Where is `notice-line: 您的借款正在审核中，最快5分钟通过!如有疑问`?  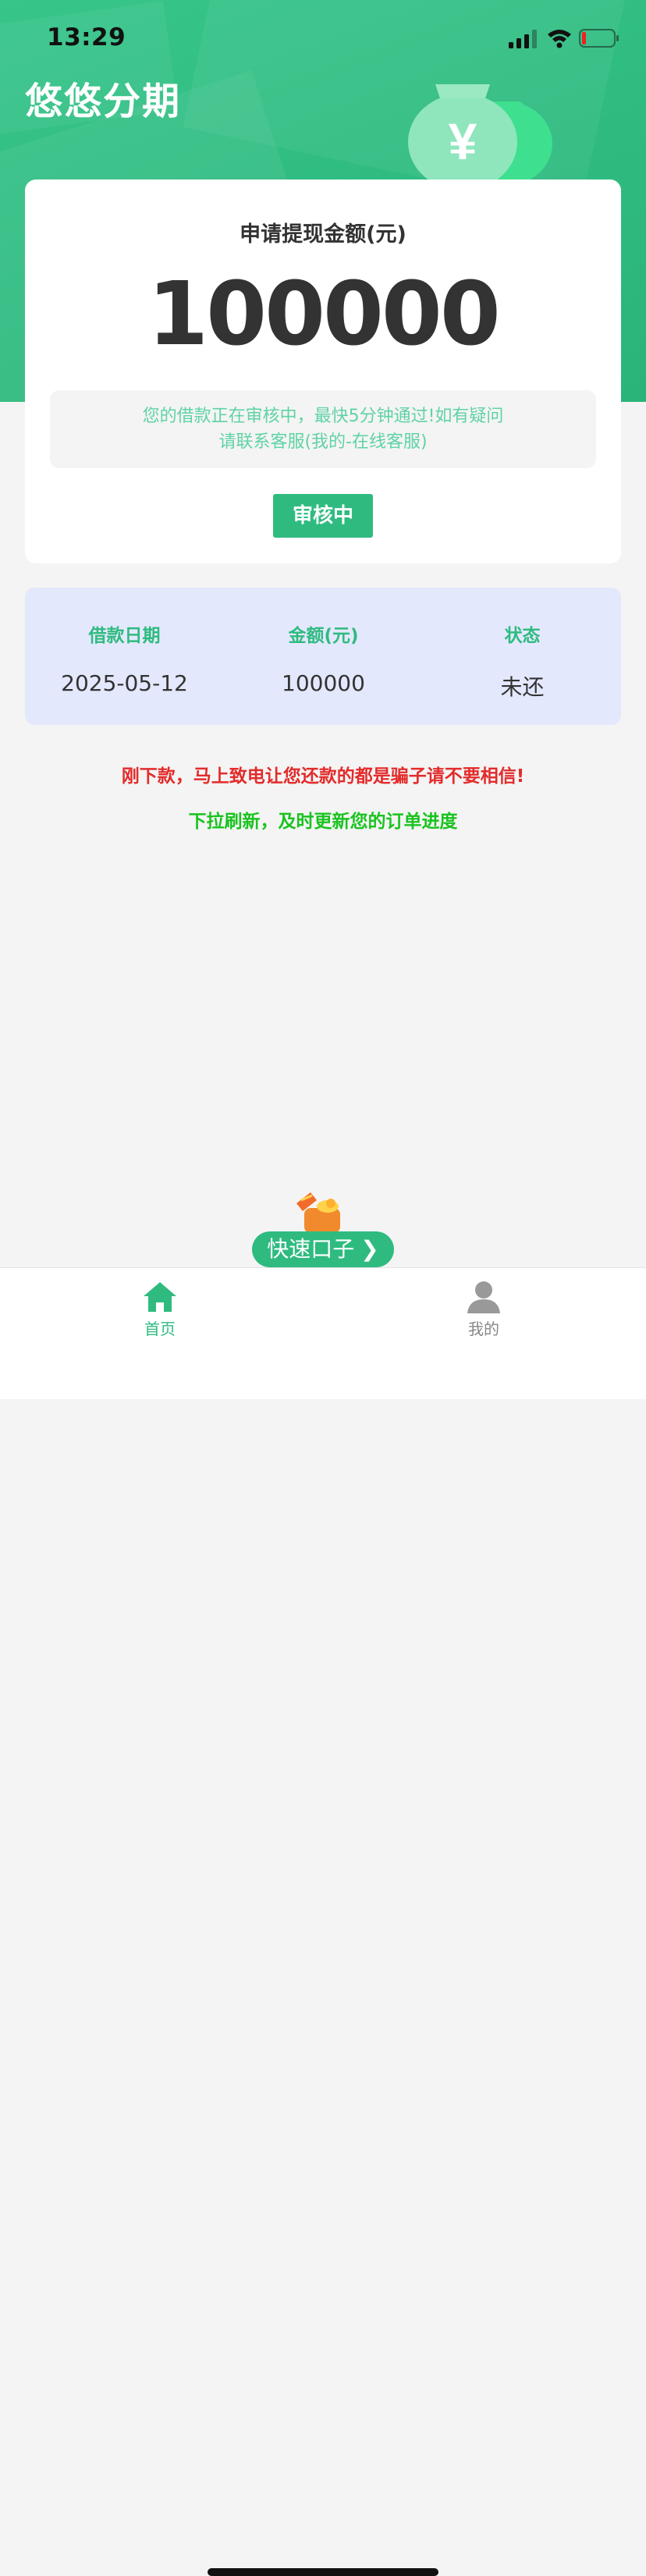 notice-line: 您的借款正在审核中，最快5分钟通过!如有疑问 is located at coordinates (323, 416).